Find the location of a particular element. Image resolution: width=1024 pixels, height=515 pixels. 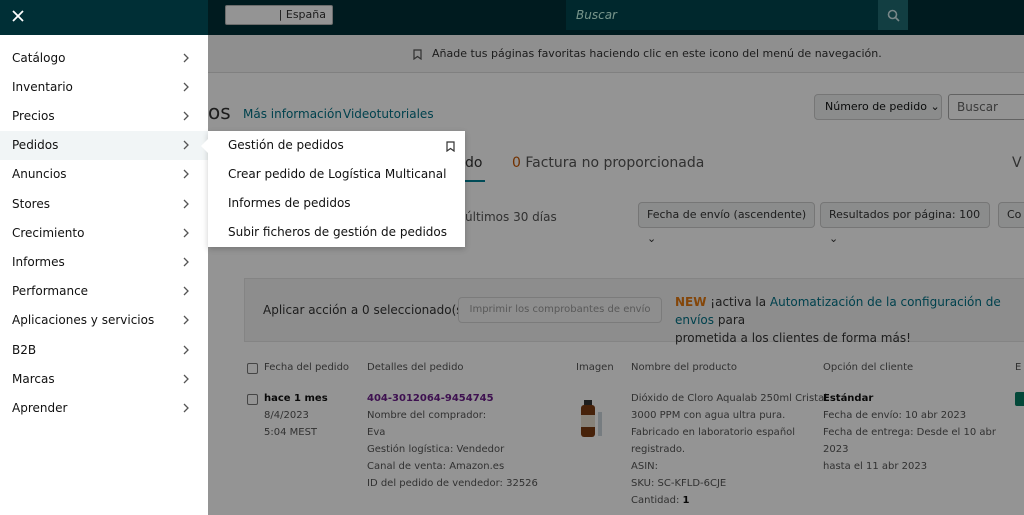

sidebar-item-stores: Stores is located at coordinates (104, 203).